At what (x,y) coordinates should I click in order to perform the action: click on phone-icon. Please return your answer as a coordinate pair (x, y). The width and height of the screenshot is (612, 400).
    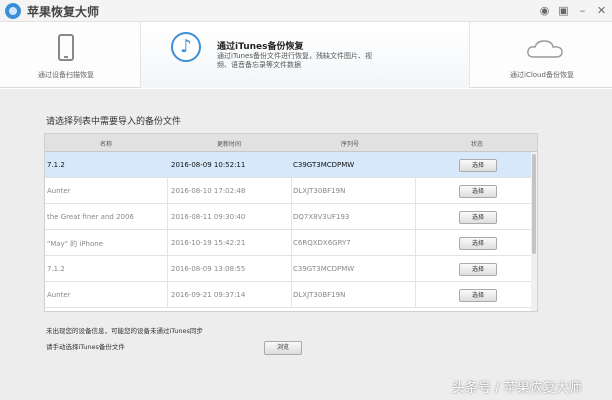
    Looking at the image, I should click on (66, 47).